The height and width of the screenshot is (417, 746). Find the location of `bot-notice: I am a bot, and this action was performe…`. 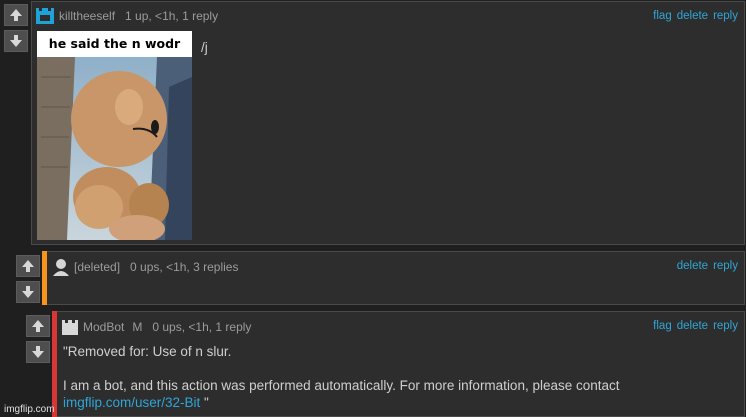

bot-notice: I am a bot, and this action was performe… is located at coordinates (398, 394).